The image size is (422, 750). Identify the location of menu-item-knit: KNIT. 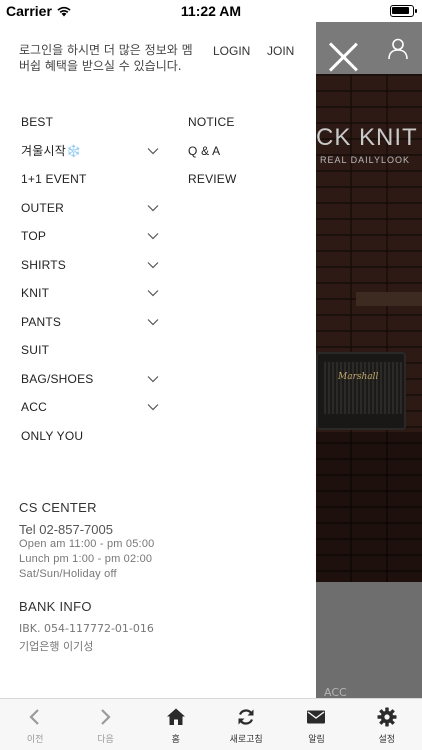
(91, 293).